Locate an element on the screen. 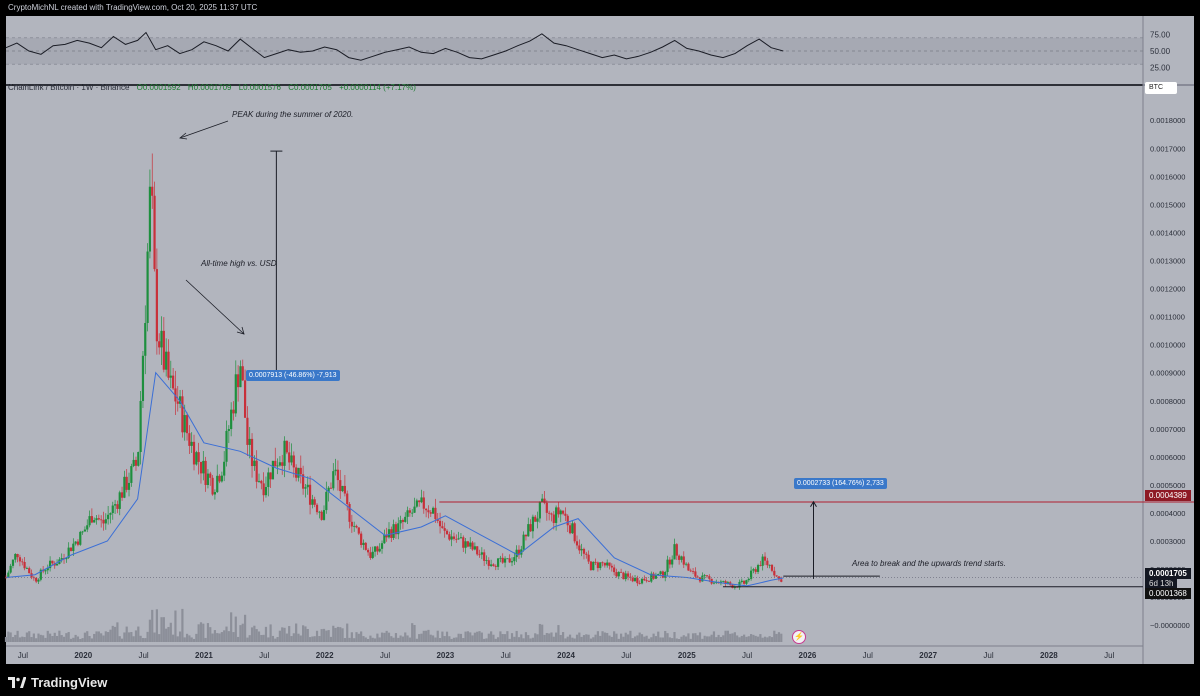 This screenshot has height=696, width=1200. ath-annotation: All-time high vs. USD is located at coordinates (239, 263).